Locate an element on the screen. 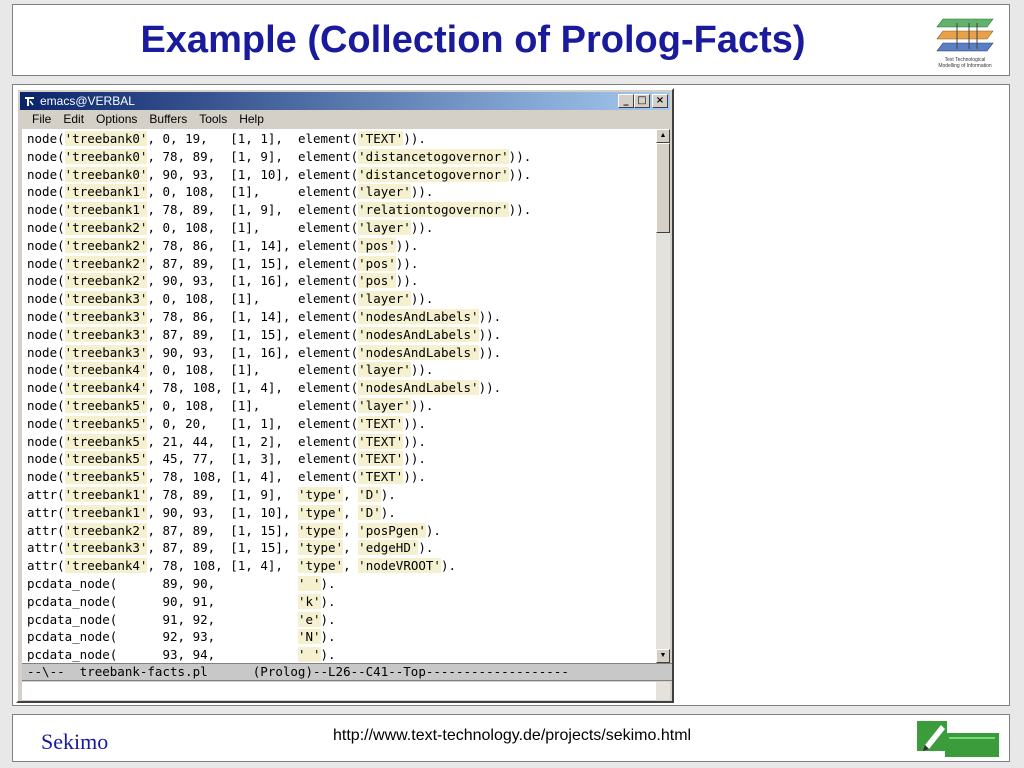  vertical-scrollbar: ▲ ▼ is located at coordinates (663, 396).